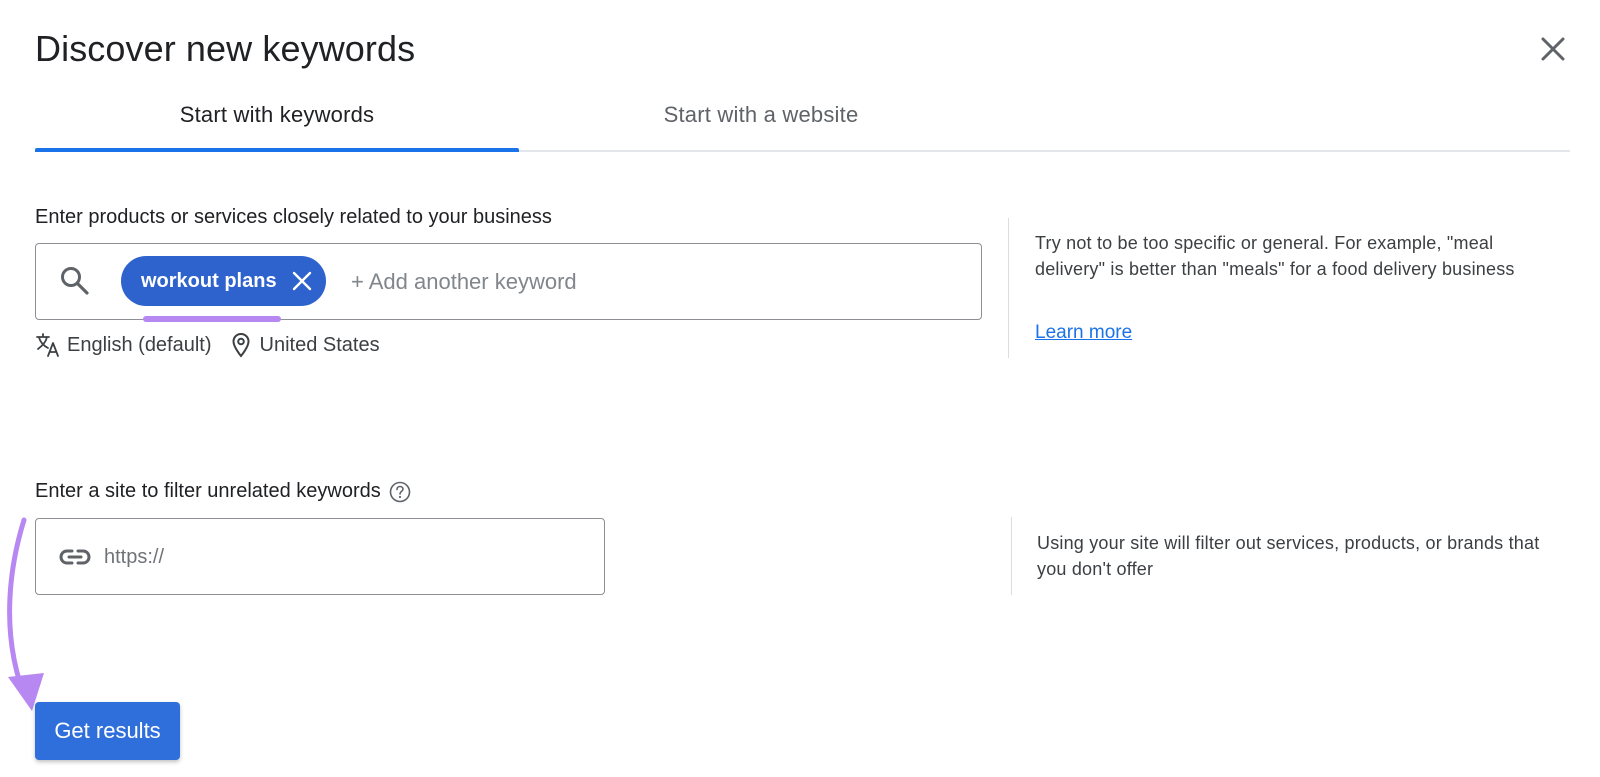 This screenshot has width=1600, height=777. What do you see at coordinates (75, 281) in the screenshot?
I see `search-icon` at bounding box center [75, 281].